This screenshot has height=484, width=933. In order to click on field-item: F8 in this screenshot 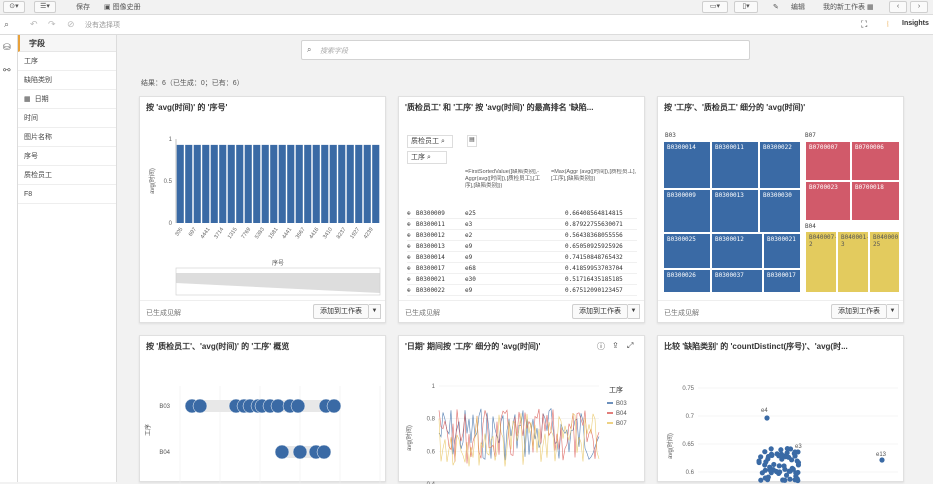, I will do `click(67, 194)`.